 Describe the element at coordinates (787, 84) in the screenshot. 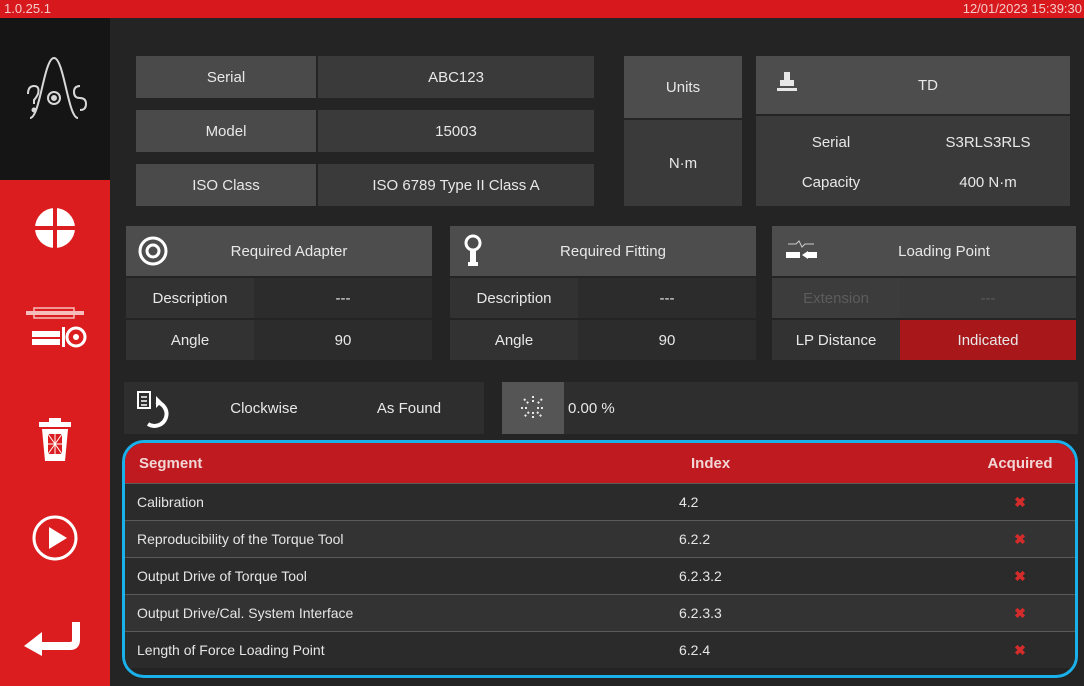

I see `transducer-icon` at that location.